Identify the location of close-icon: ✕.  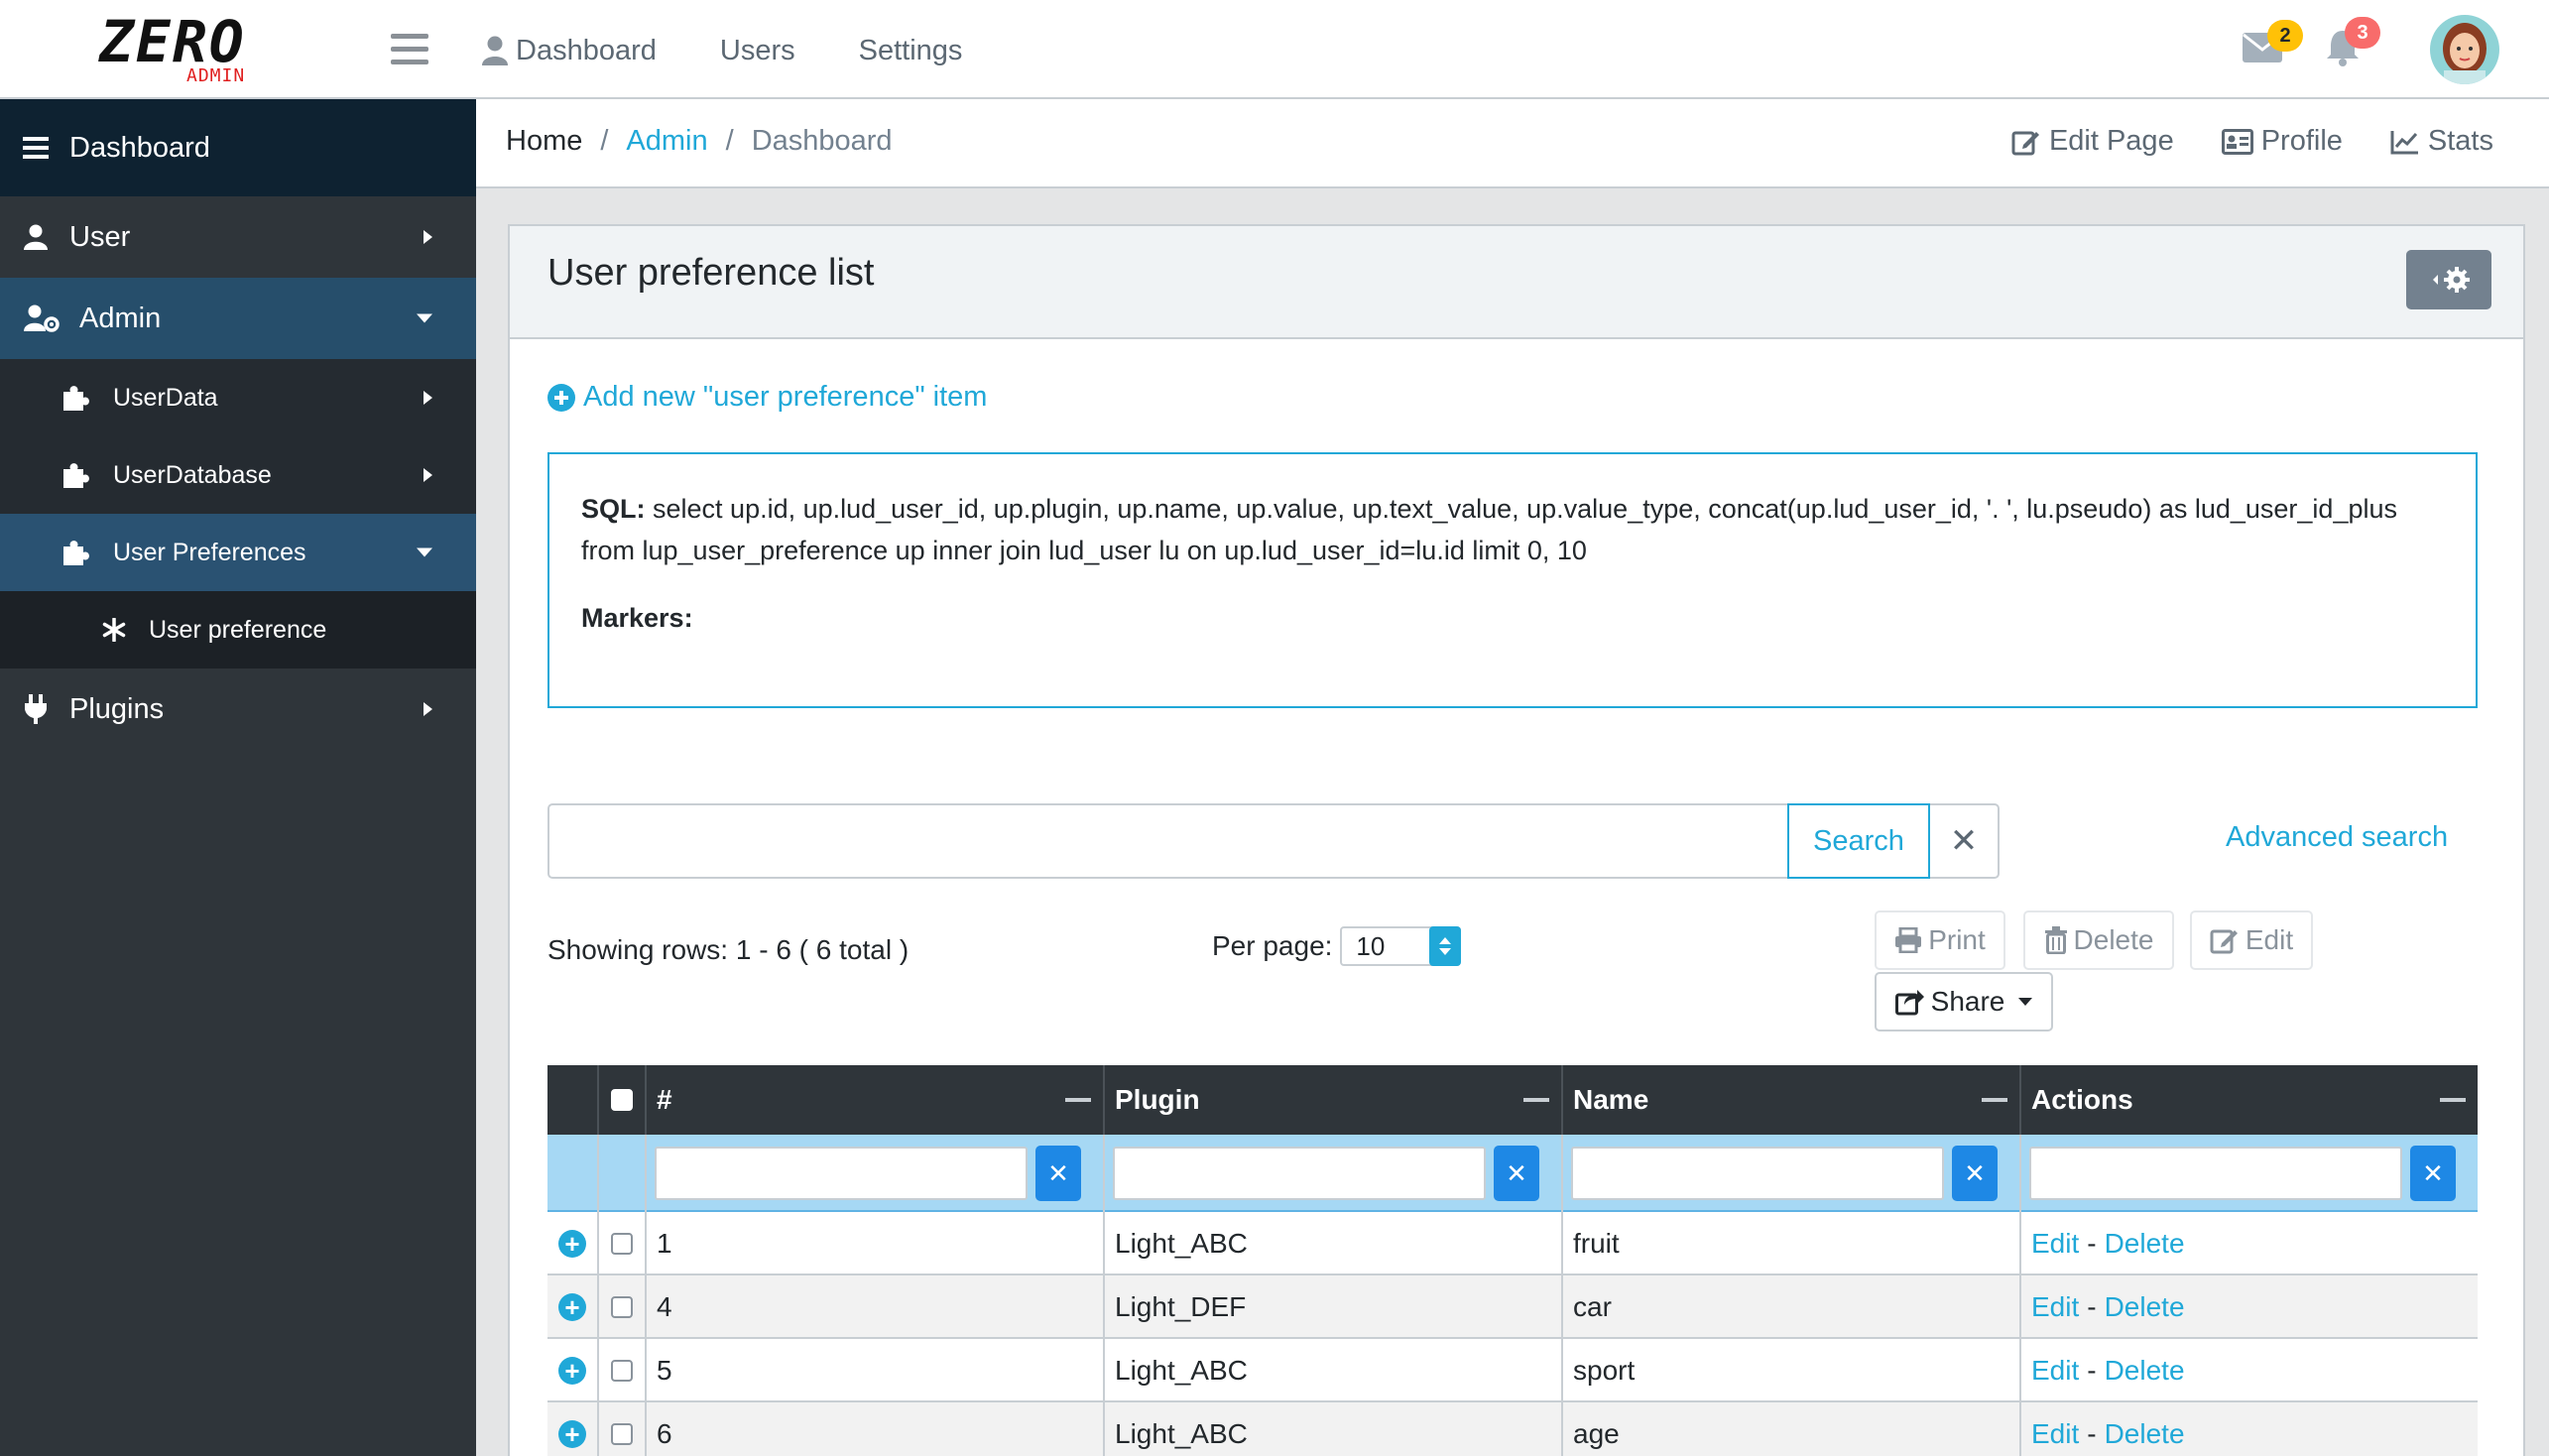
(2433, 1172).